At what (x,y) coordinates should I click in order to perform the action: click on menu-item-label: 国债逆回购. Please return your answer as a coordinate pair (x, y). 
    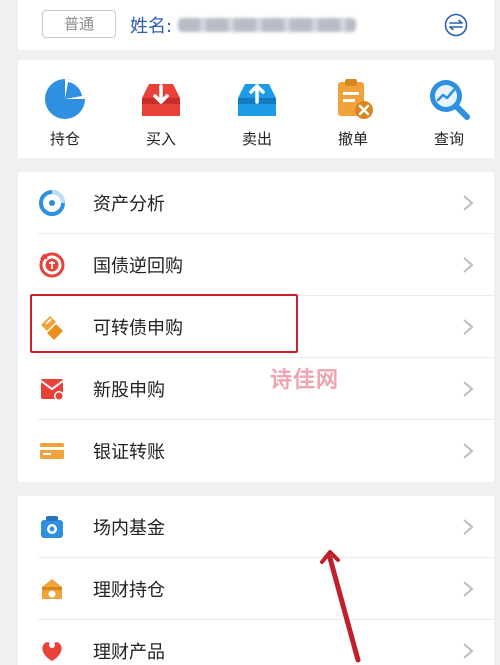
    Looking at the image, I should click on (138, 266).